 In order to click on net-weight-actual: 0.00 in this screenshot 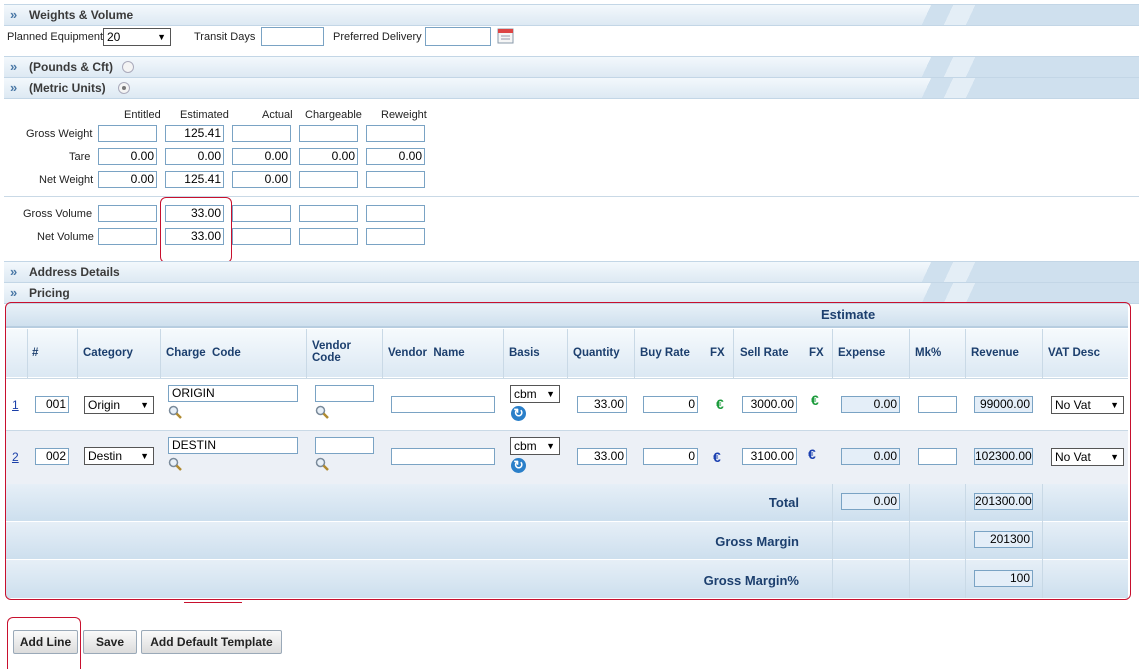, I will do `click(261, 179)`.